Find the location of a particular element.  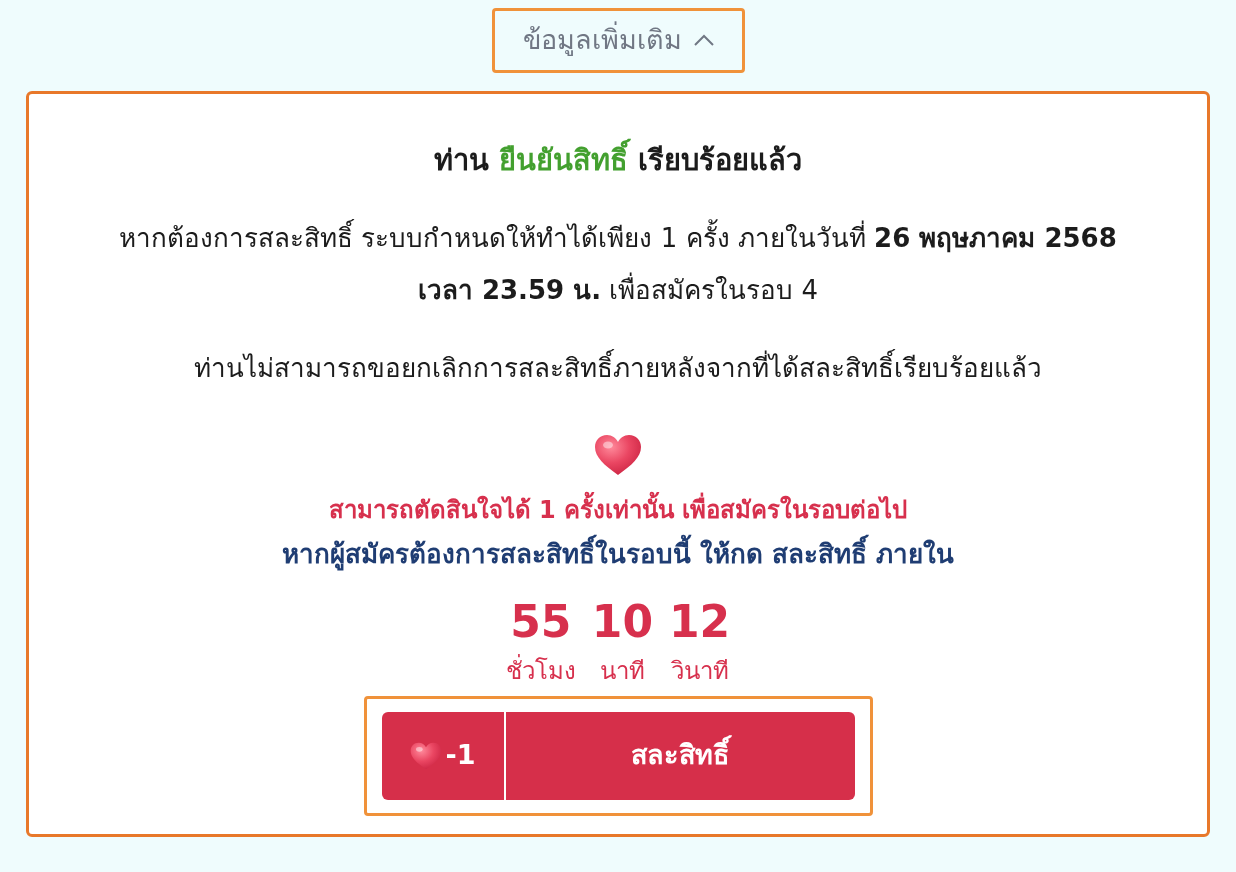

countdown-unit: วินาที is located at coordinates (699, 671).